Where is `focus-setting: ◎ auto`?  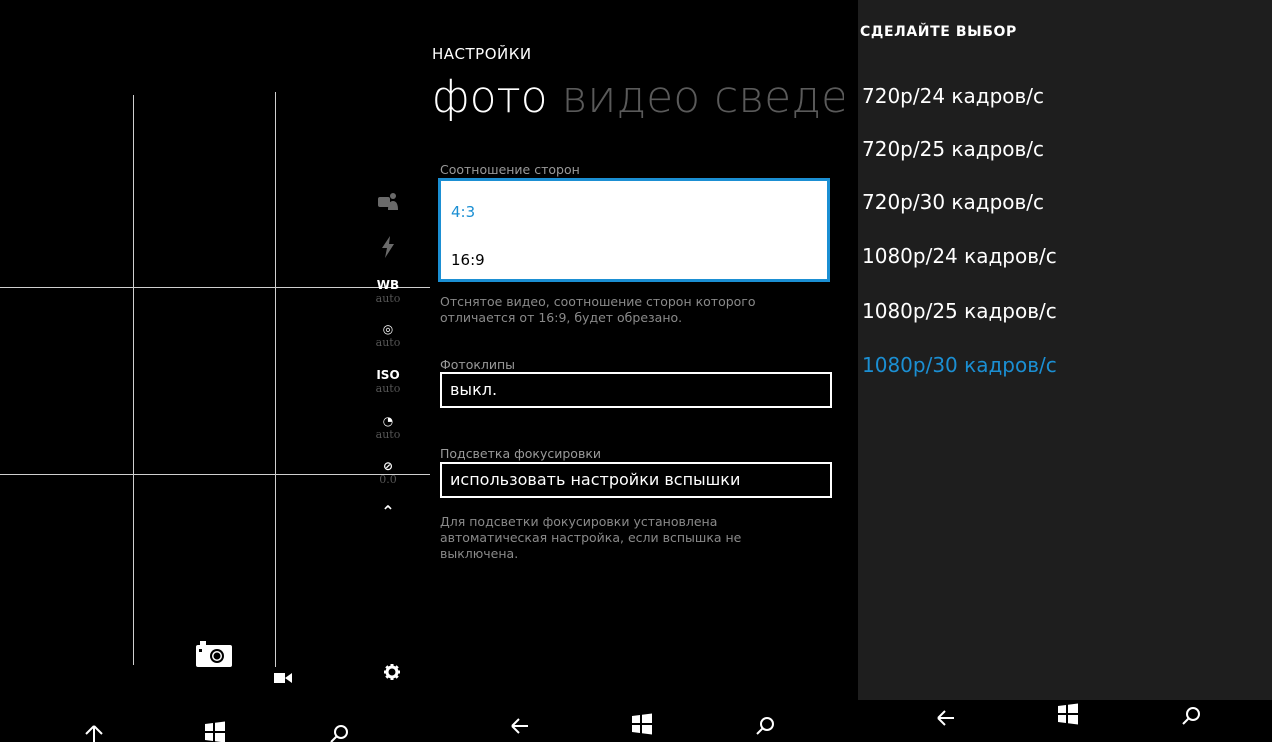
focus-setting: ◎ auto is located at coordinates (388, 336).